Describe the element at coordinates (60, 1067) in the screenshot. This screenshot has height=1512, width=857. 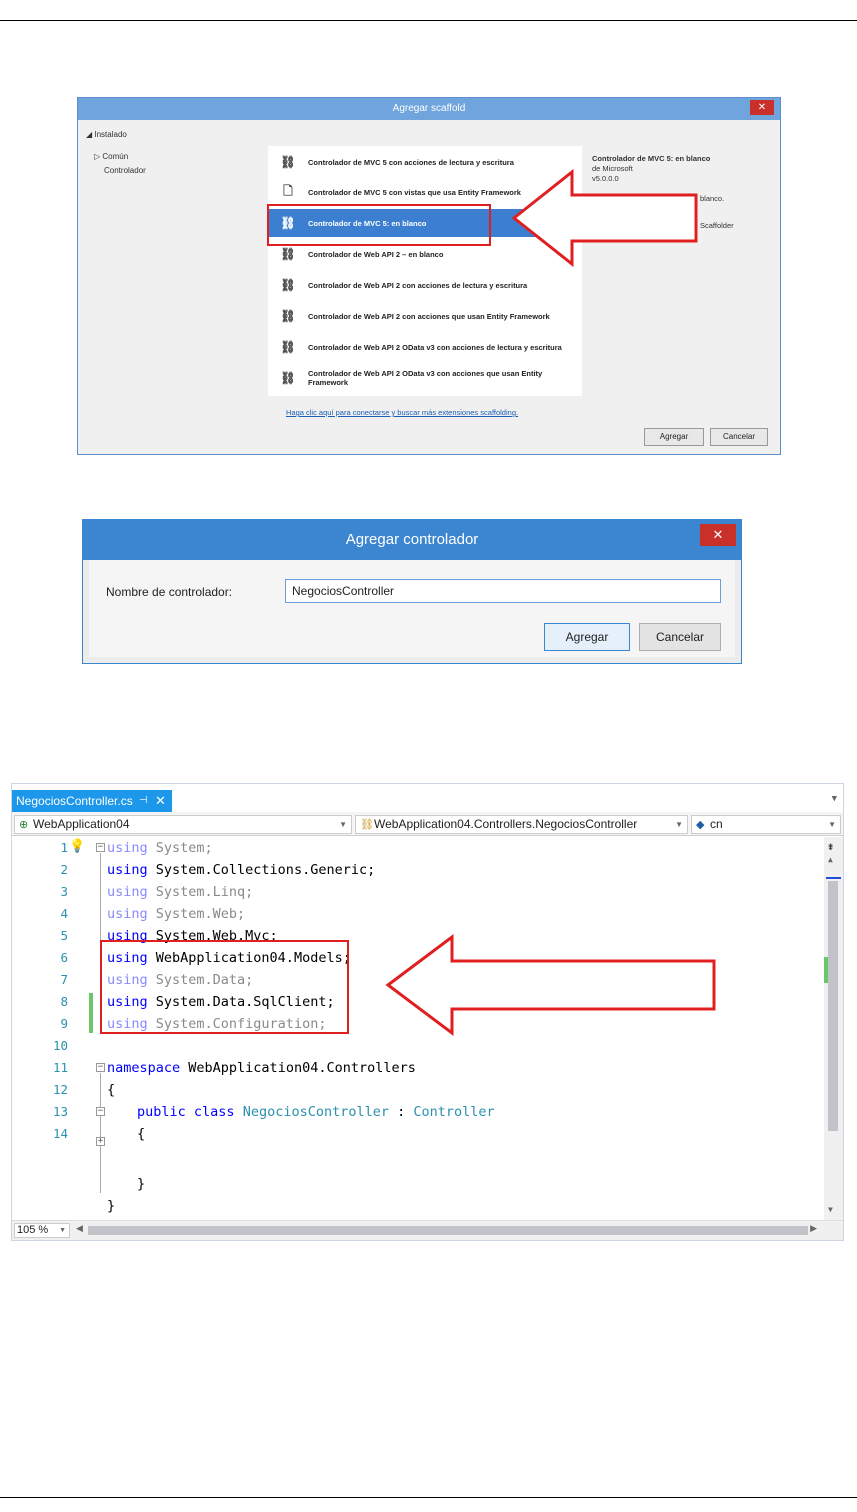
I see `line-number: 11` at that location.